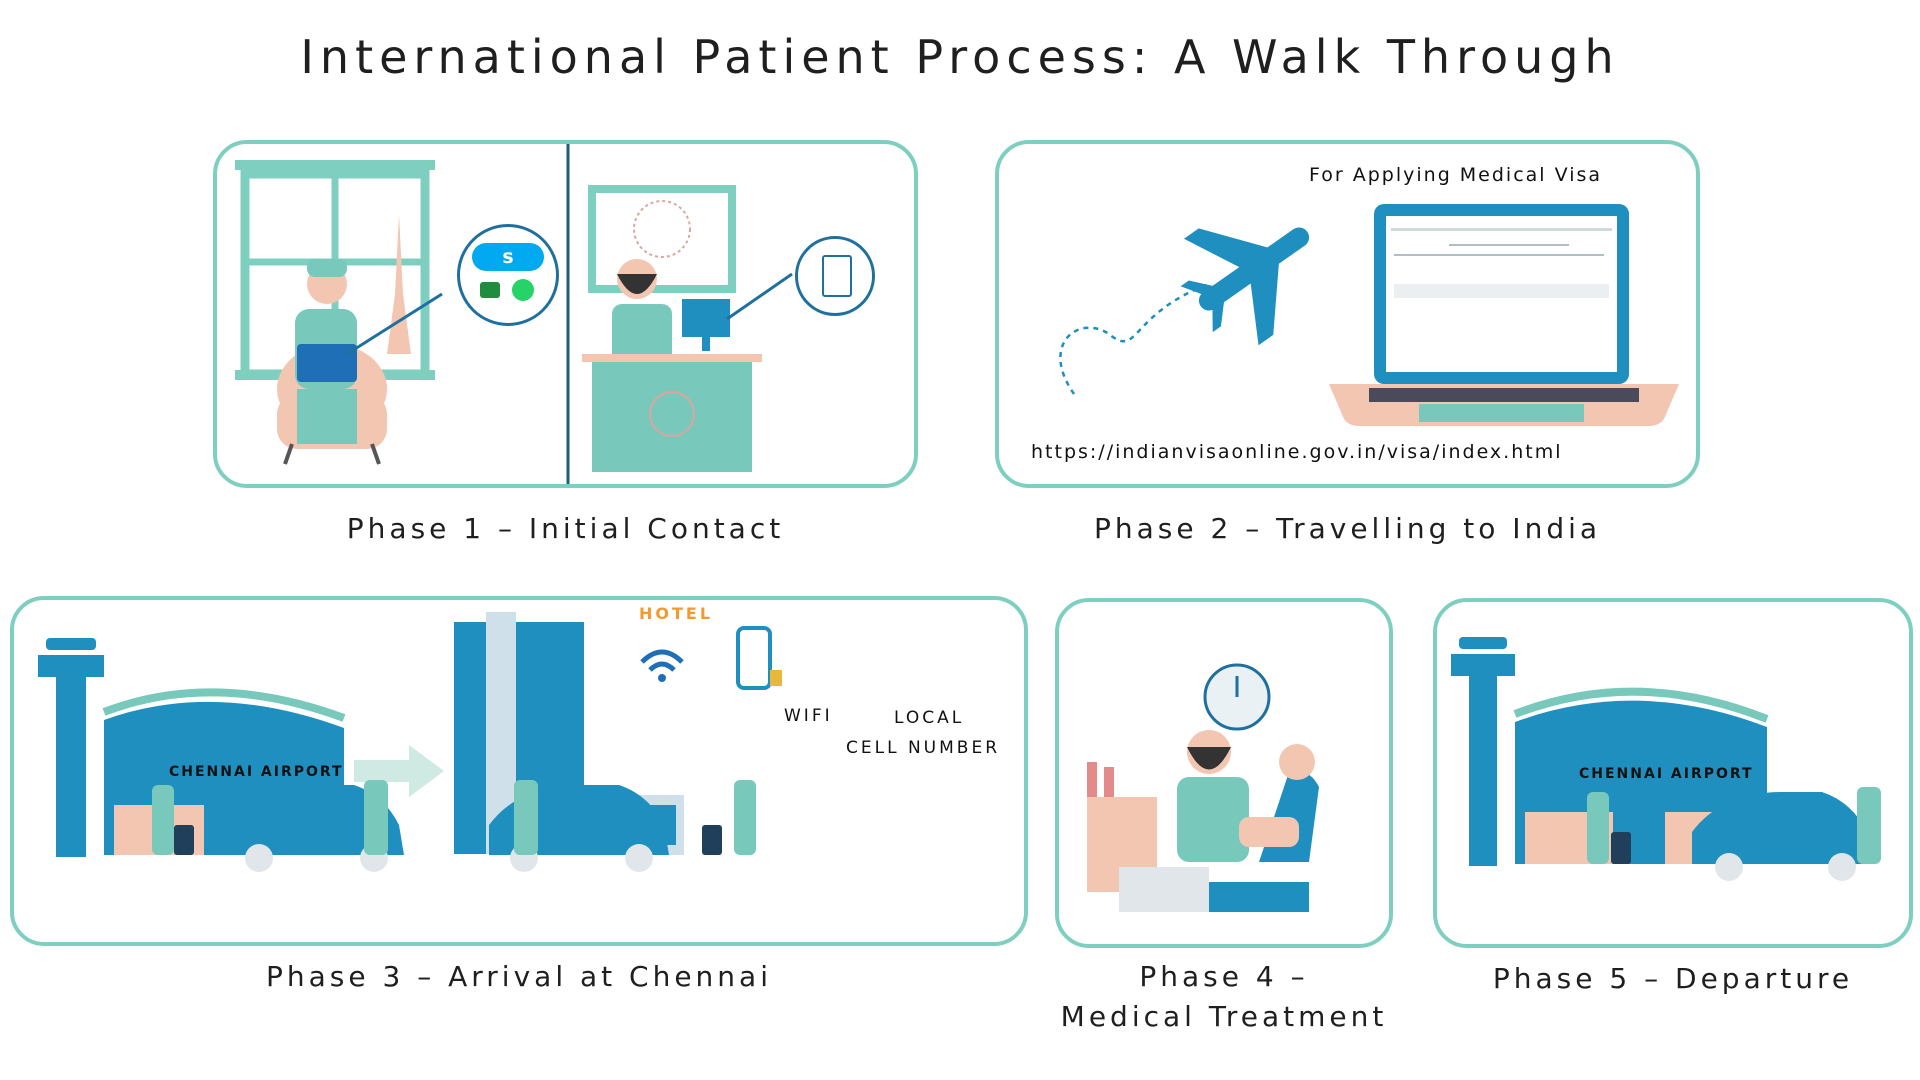 This screenshot has height=1080, width=1920. I want to click on airplane-icon, so click(1245, 286).